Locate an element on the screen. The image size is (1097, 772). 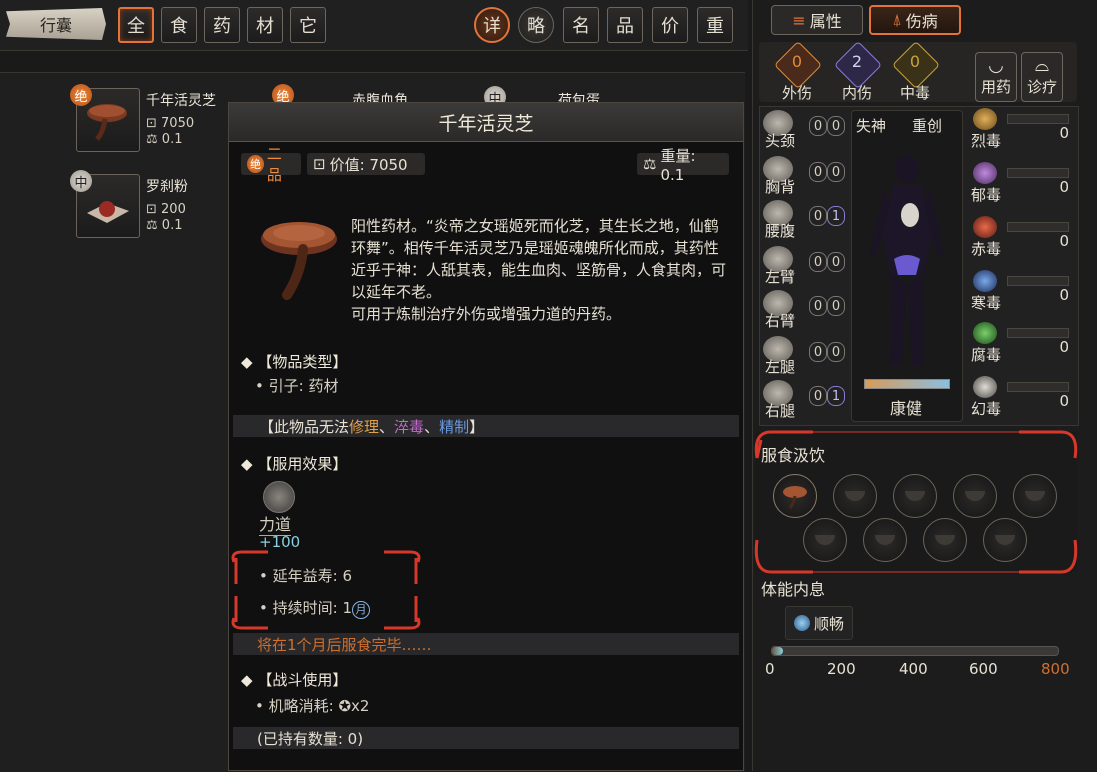
combat-header-text: 【战斗使用】 is located at coordinates (302, 680).